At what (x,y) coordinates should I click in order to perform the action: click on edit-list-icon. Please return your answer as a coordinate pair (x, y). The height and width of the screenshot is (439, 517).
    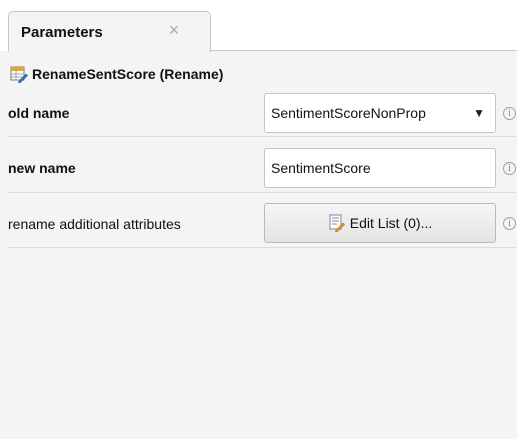
    Looking at the image, I should click on (337, 223).